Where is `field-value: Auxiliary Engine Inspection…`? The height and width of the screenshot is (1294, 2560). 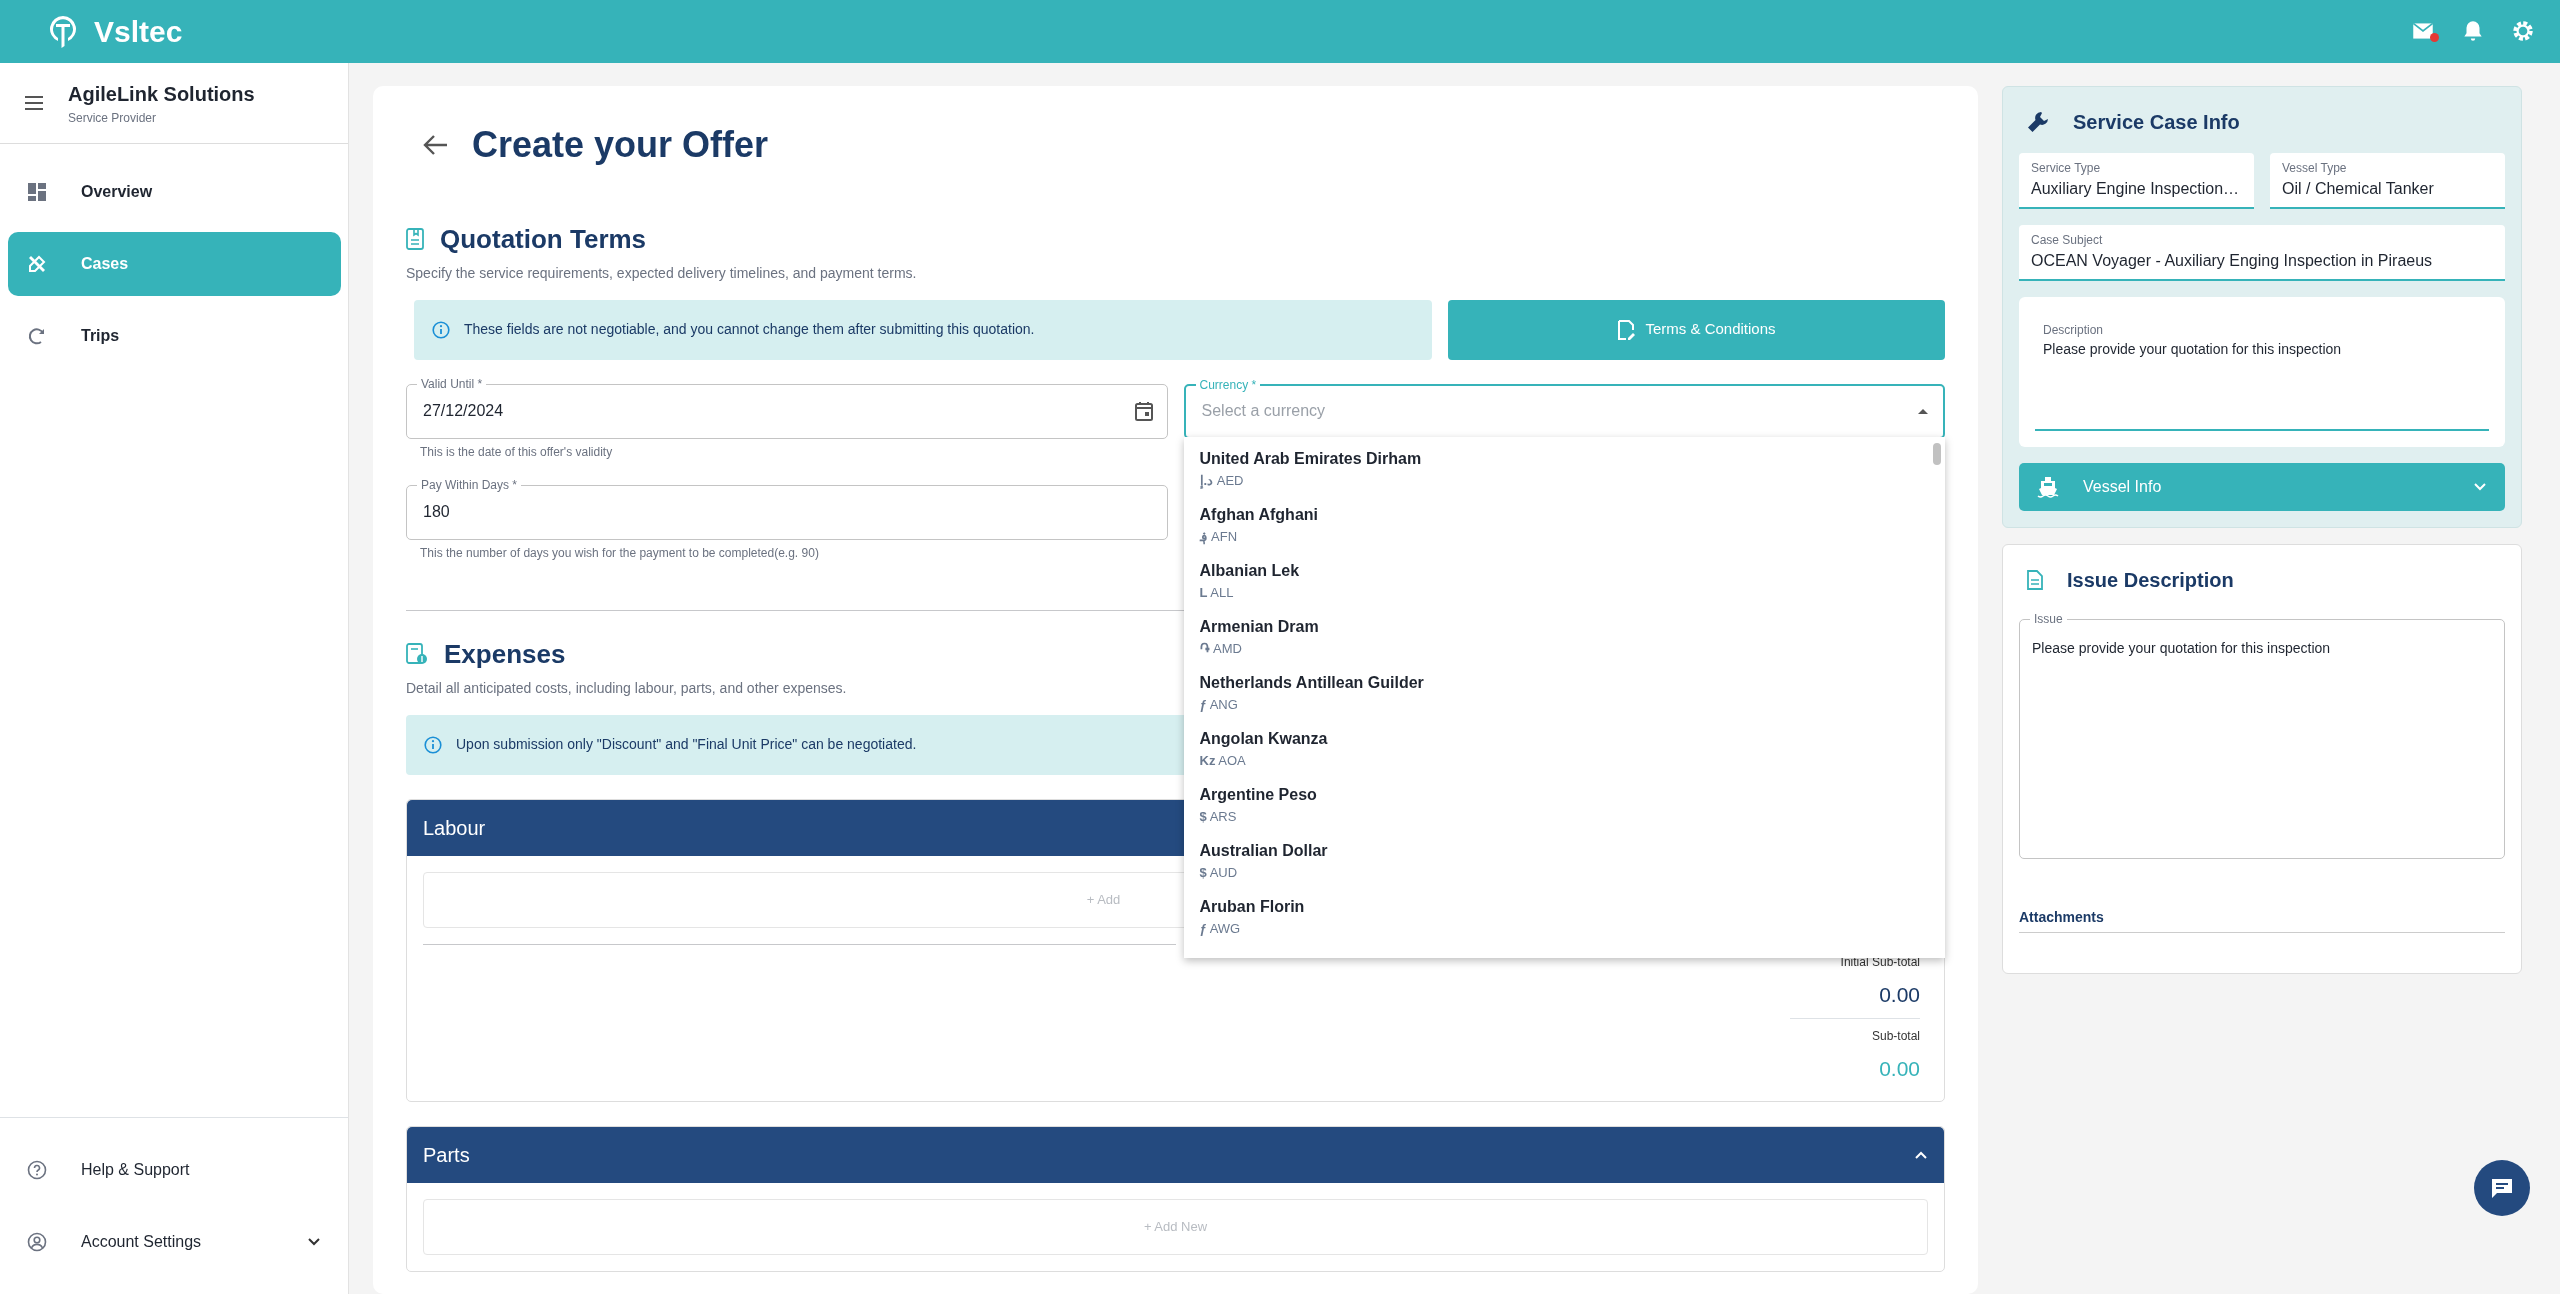
field-value: Auxiliary Engine Inspection… is located at coordinates (2136, 188).